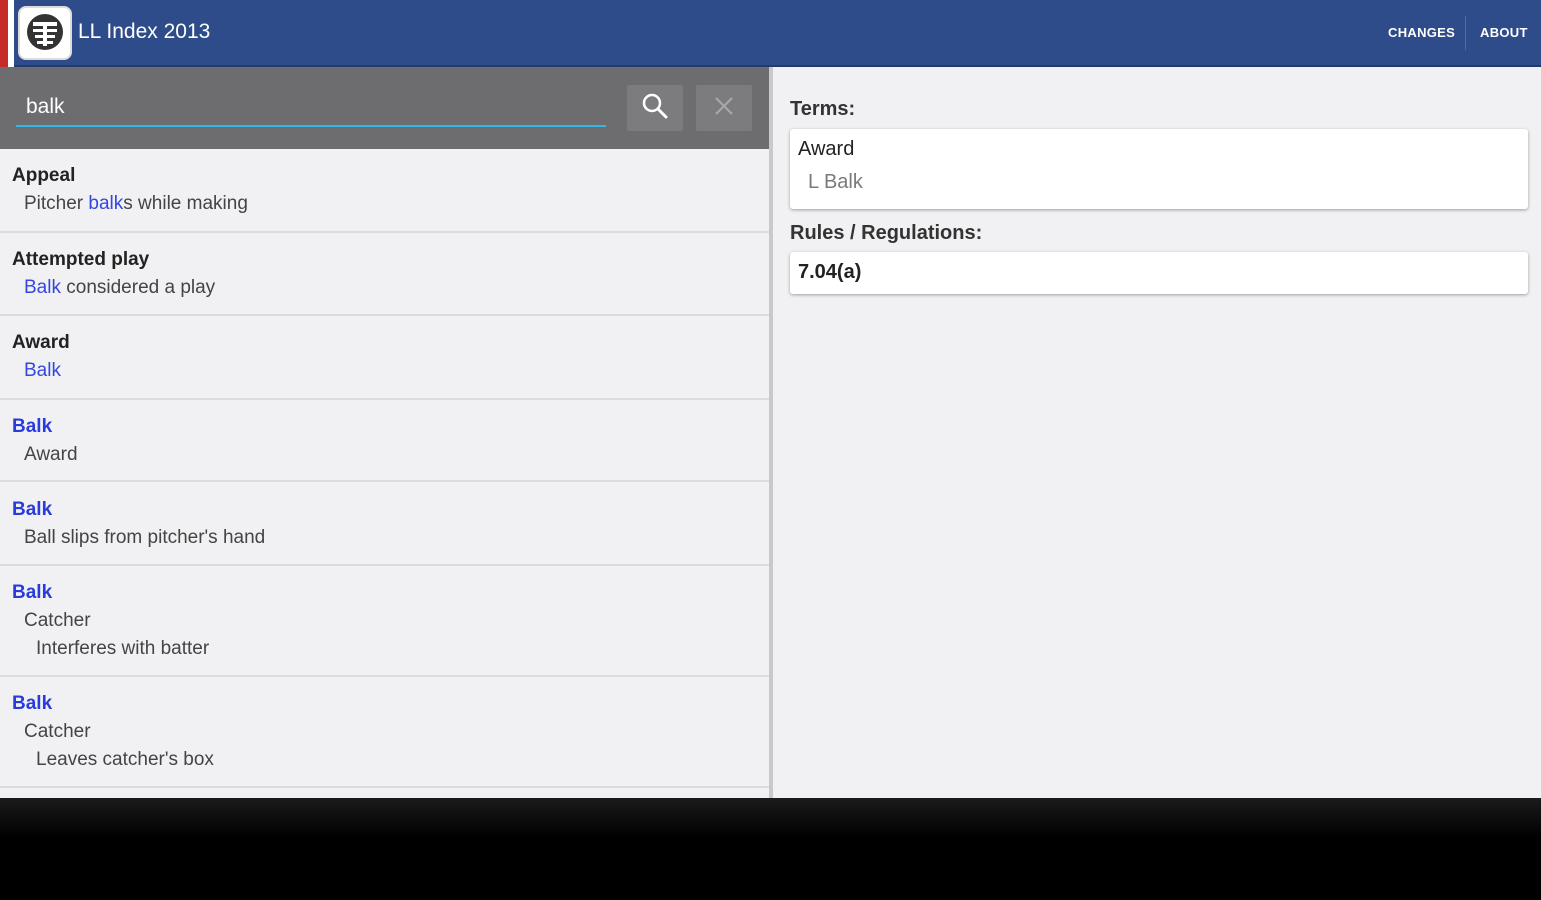  Describe the element at coordinates (384, 732) in the screenshot. I see `list-item: Balk Catcher Leaves catcher's box` at that location.